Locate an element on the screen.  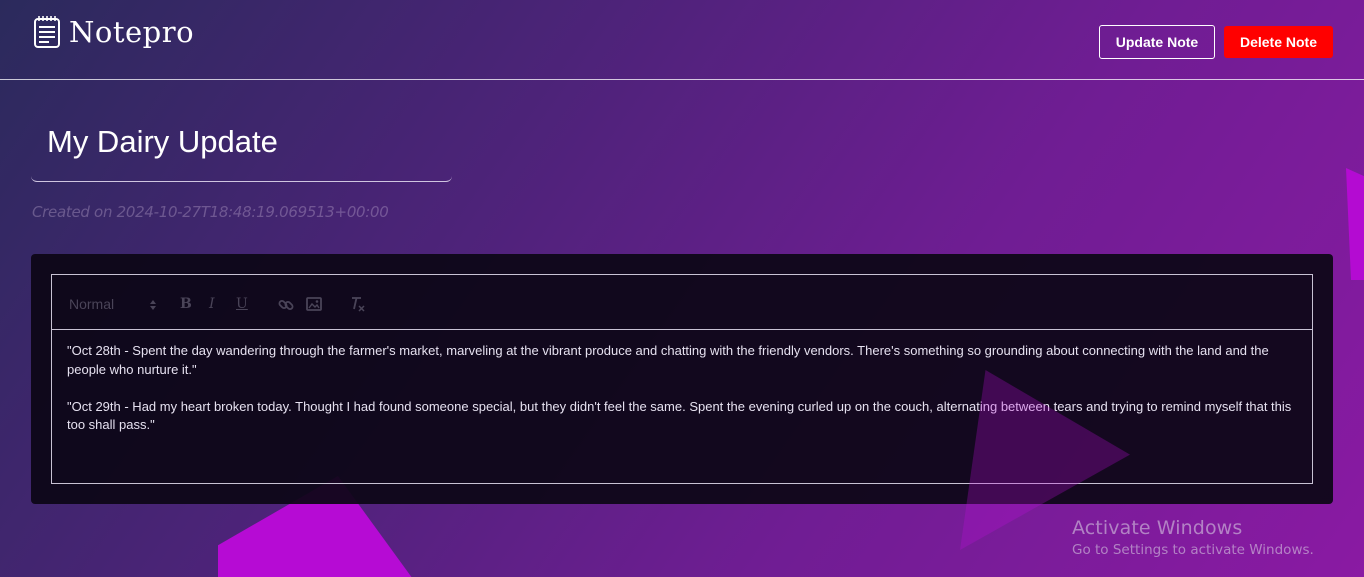
app-name: Notepro is located at coordinates (132, 32).